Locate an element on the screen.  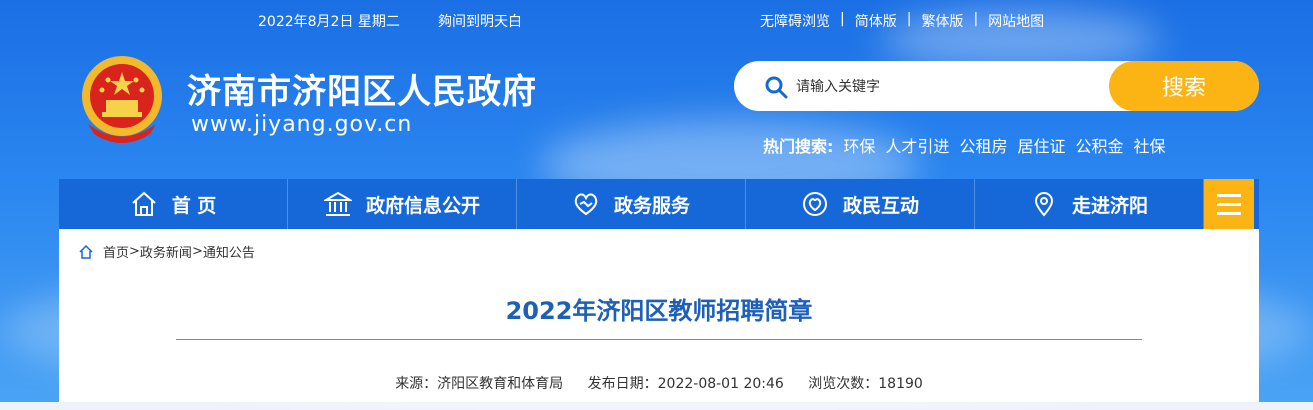
article-date: 发布日期：2022-08-01 20:46 is located at coordinates (685, 384).